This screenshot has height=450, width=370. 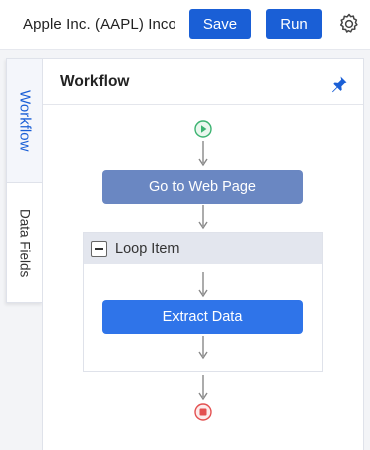 I want to click on save-button: Save, so click(x=220, y=24).